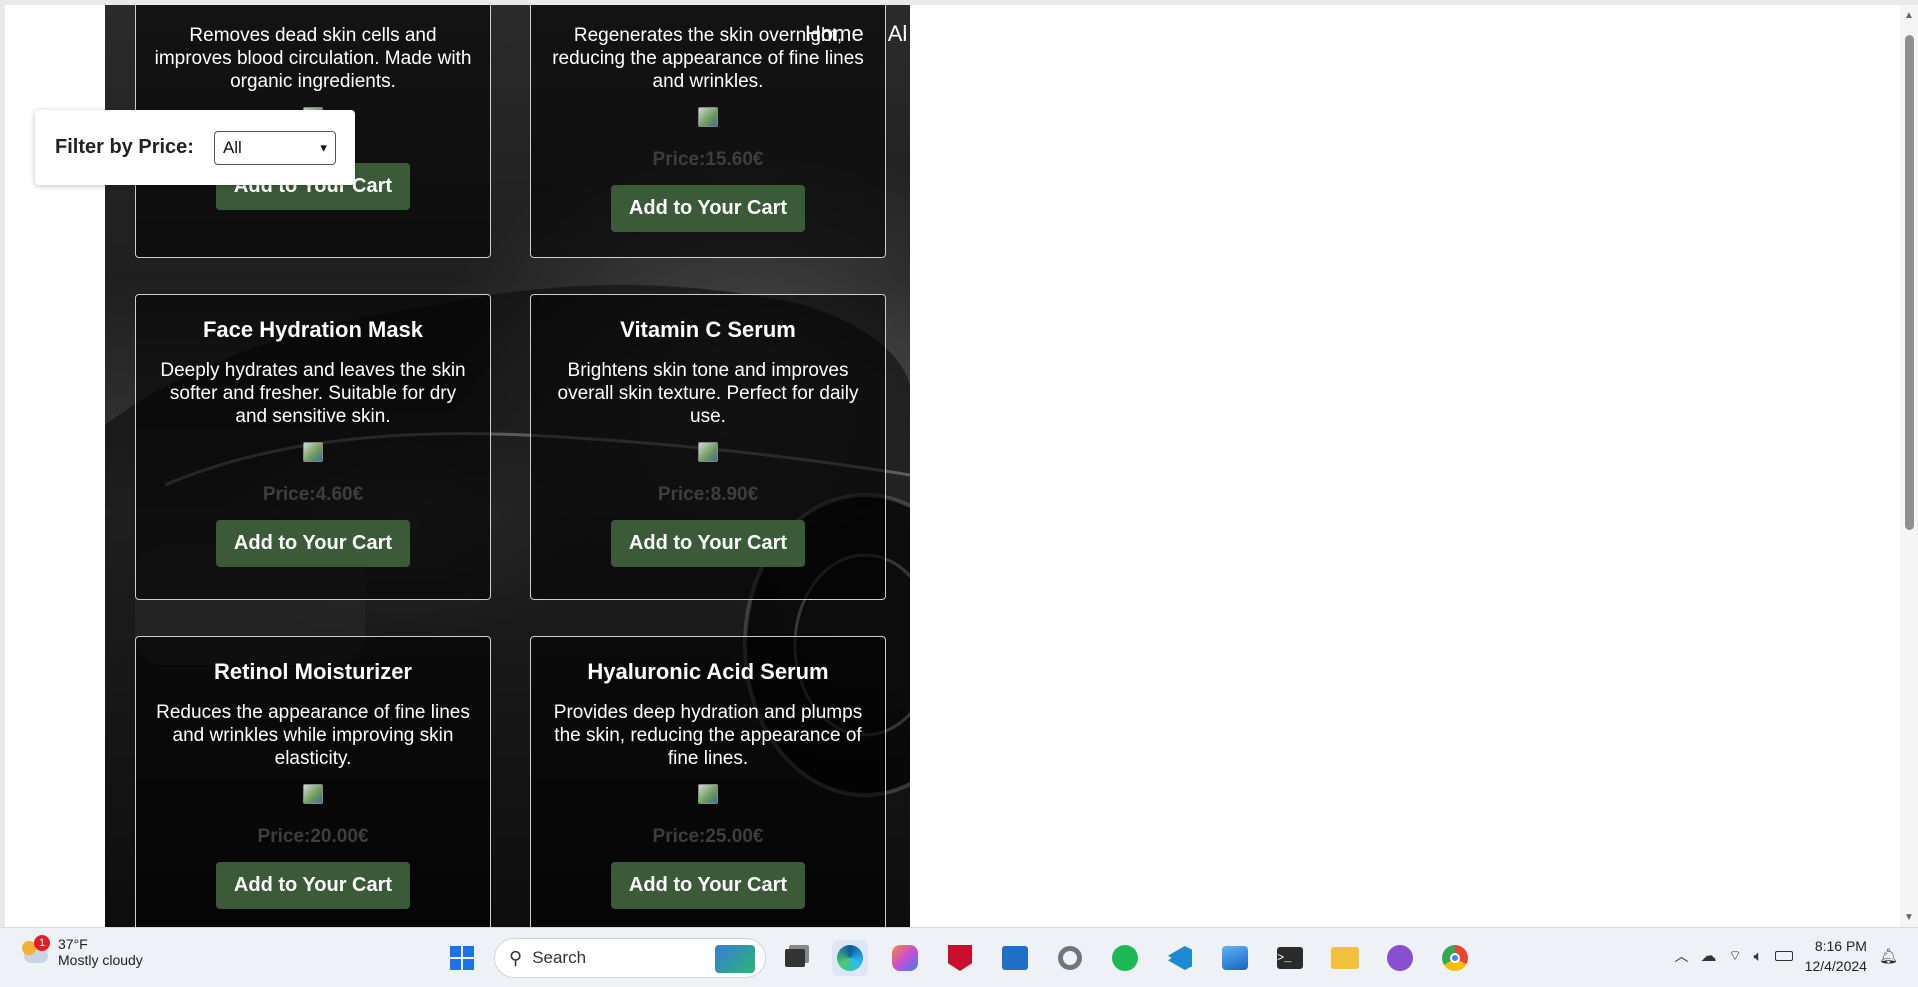 The width and height of the screenshot is (1918, 987). Describe the element at coordinates (274, 147) in the screenshot. I see `price-filter-select: All ▾` at that location.